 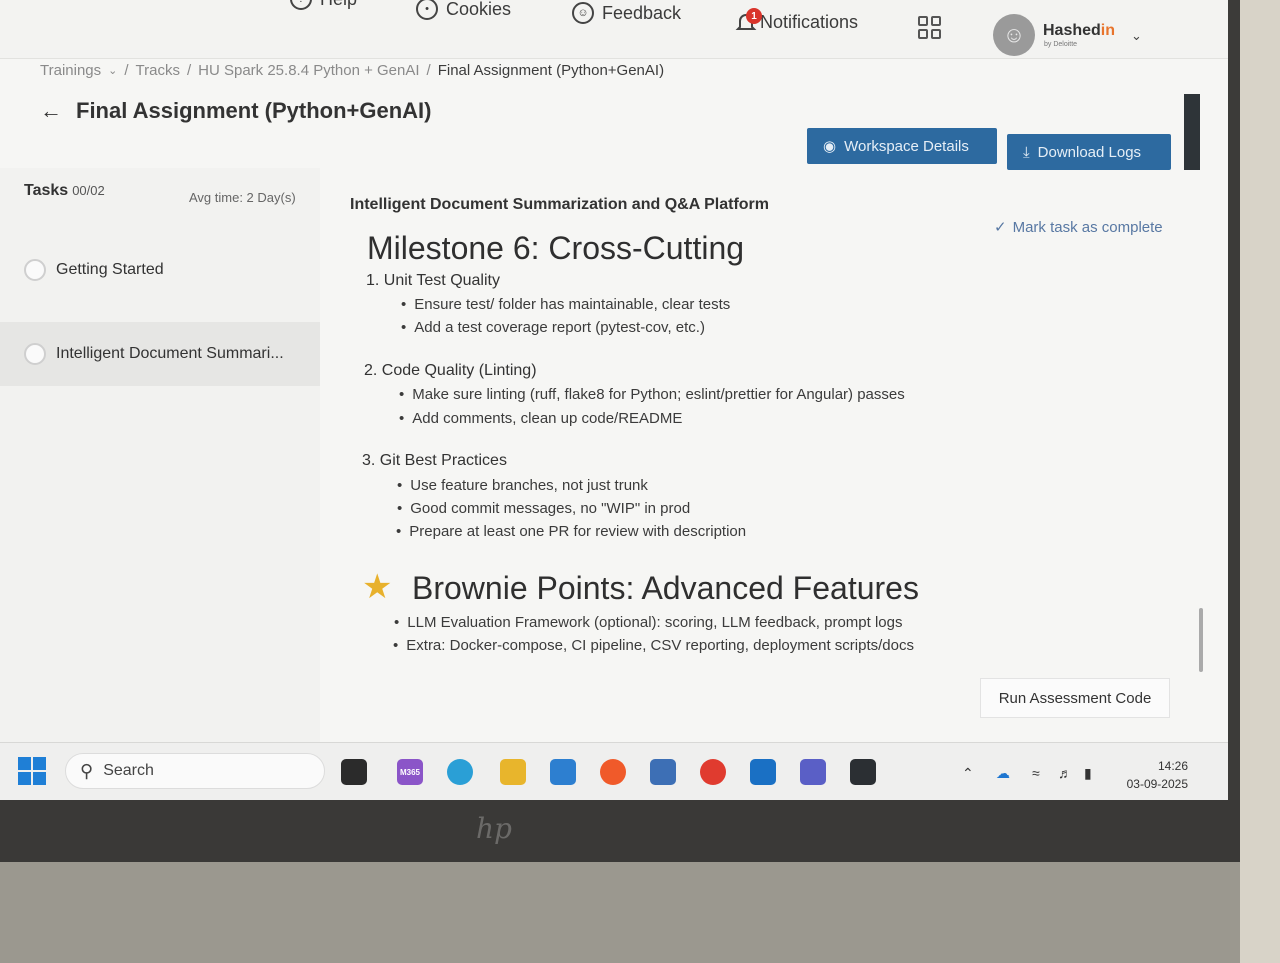 I want to click on taskbar-search: ⚲ Search, so click(x=195, y=771).